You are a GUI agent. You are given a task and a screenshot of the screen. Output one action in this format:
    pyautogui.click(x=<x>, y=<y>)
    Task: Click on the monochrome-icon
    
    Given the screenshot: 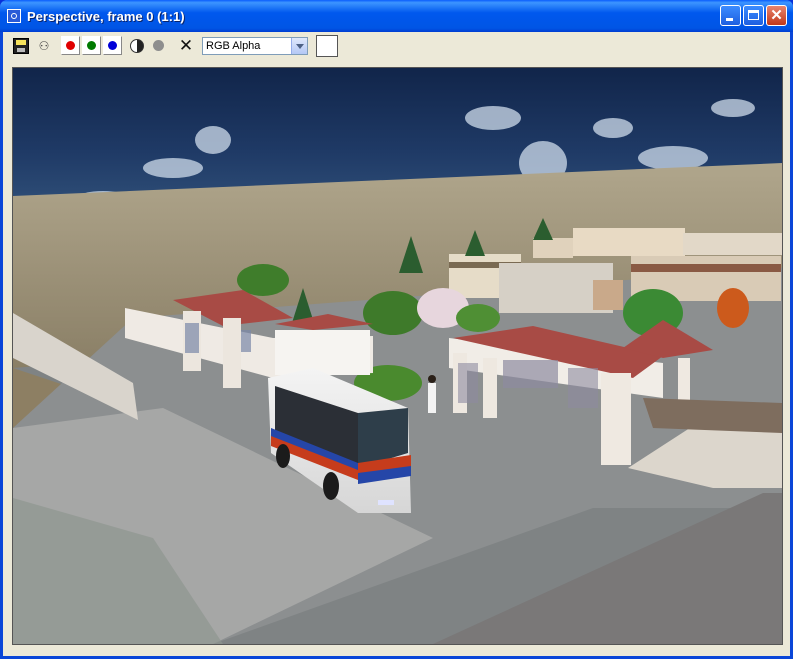 What is the action you would take?
    pyautogui.click(x=137, y=45)
    